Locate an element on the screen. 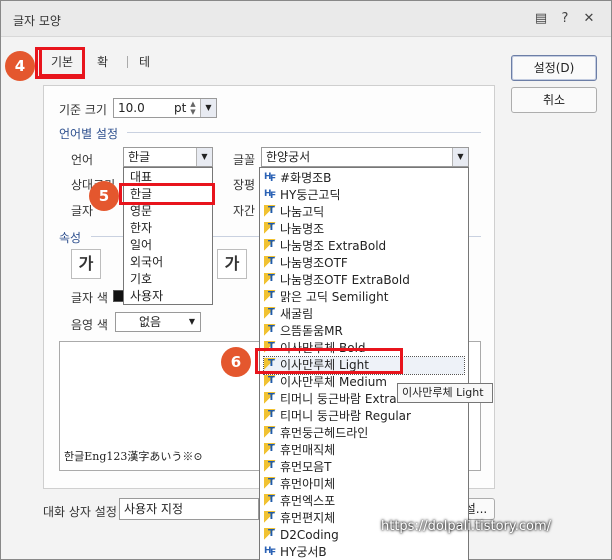 The height and width of the screenshot is (560, 612). font-option-label: 휴먼모음T is located at coordinates (306, 467).